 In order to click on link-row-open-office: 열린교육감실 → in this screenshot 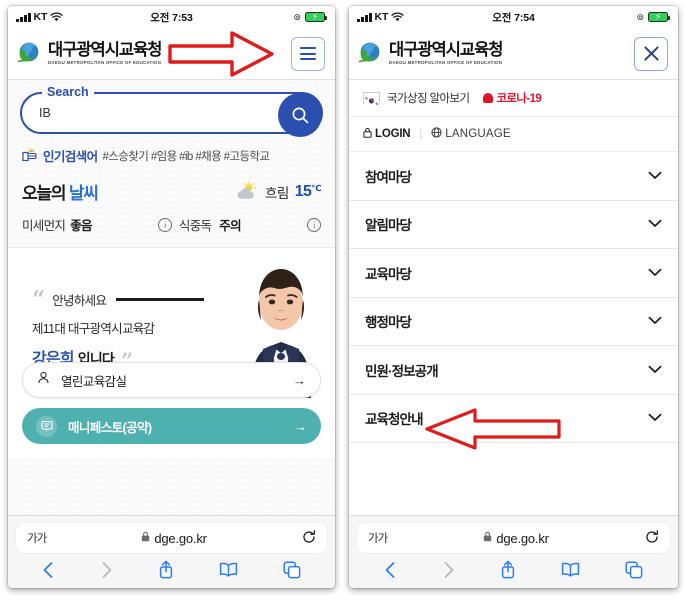, I will do `click(171, 380)`.